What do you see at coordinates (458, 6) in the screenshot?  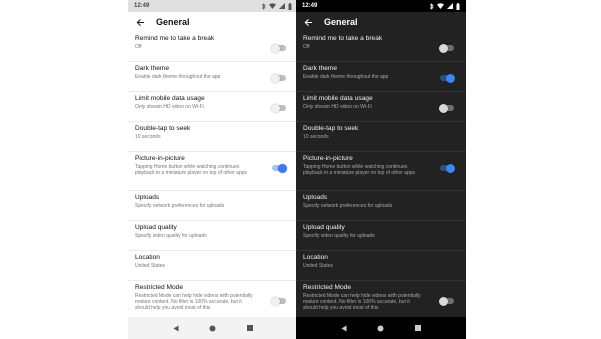 I see `battery-icon` at bounding box center [458, 6].